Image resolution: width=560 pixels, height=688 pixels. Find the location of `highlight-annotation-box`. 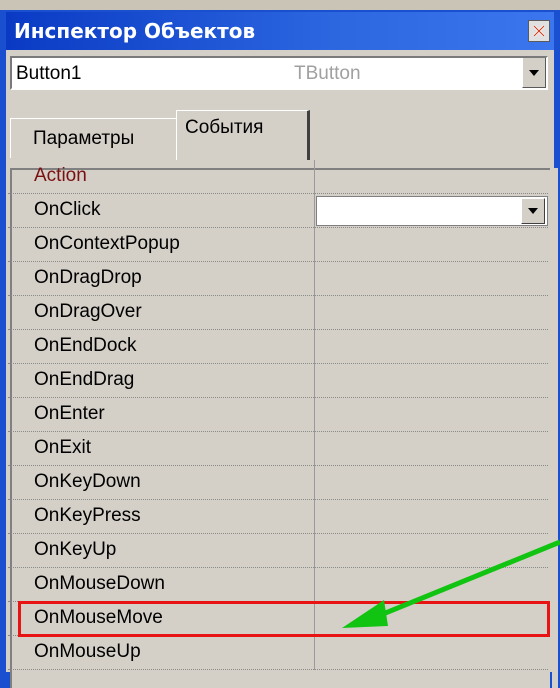

highlight-annotation-box is located at coordinates (284, 619).